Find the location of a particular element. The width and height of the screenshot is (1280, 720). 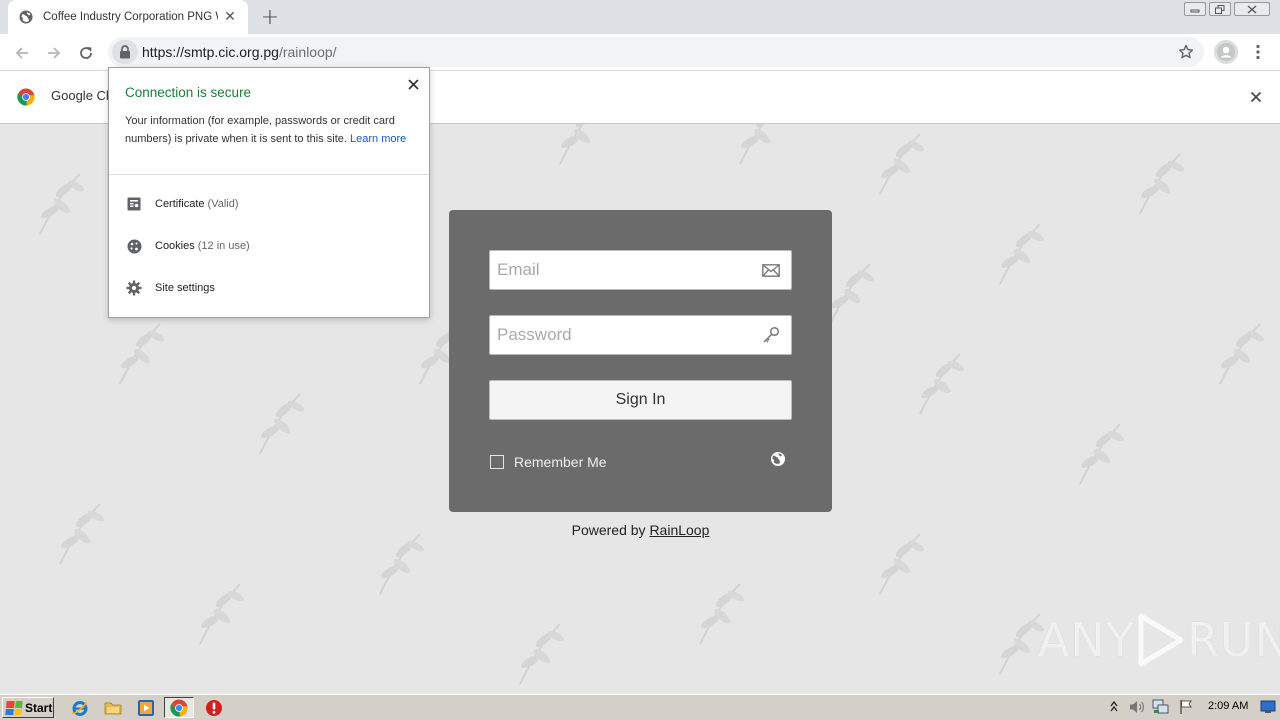

lock-icon is located at coordinates (125, 52).